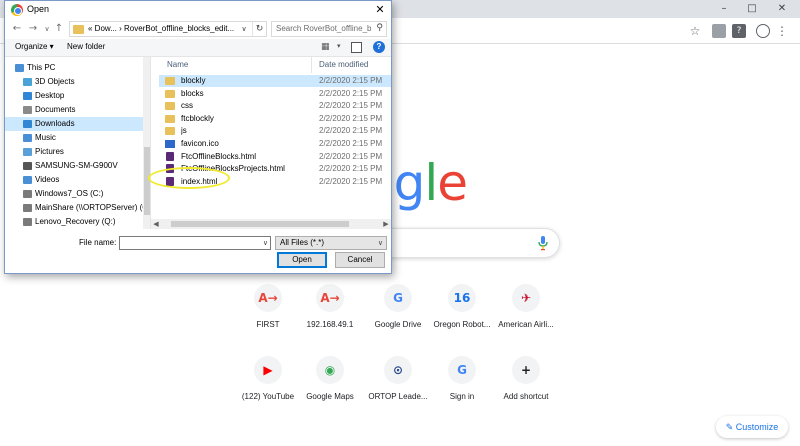  Describe the element at coordinates (331, 243) in the screenshot. I see `file-type-select: All Files (*.*) ∨` at that location.